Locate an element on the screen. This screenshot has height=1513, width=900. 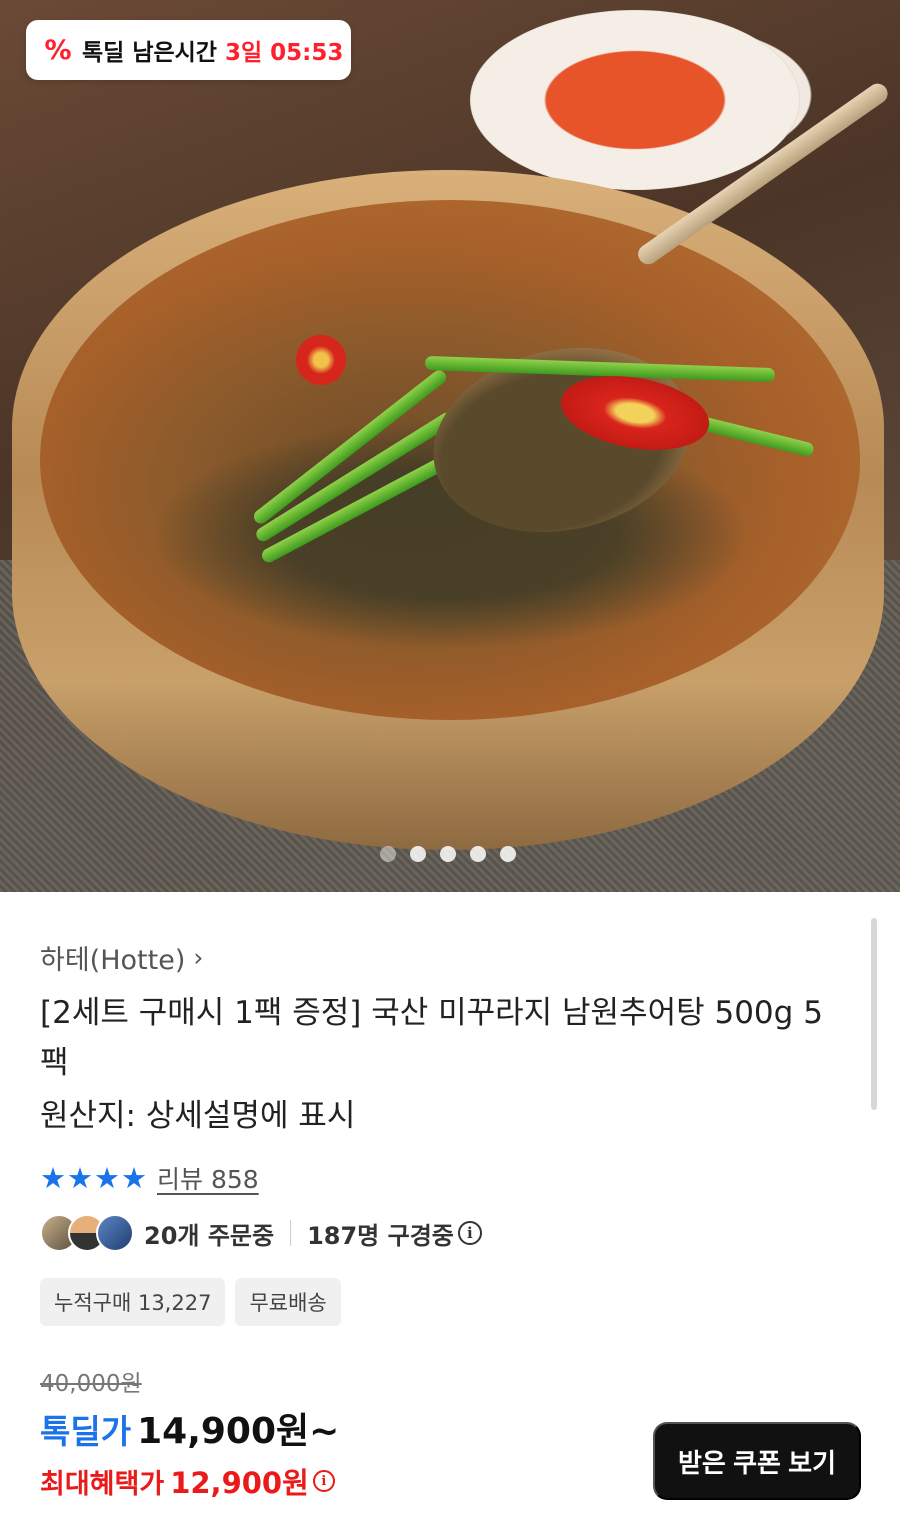
buyer-avatars is located at coordinates (87, 1233).